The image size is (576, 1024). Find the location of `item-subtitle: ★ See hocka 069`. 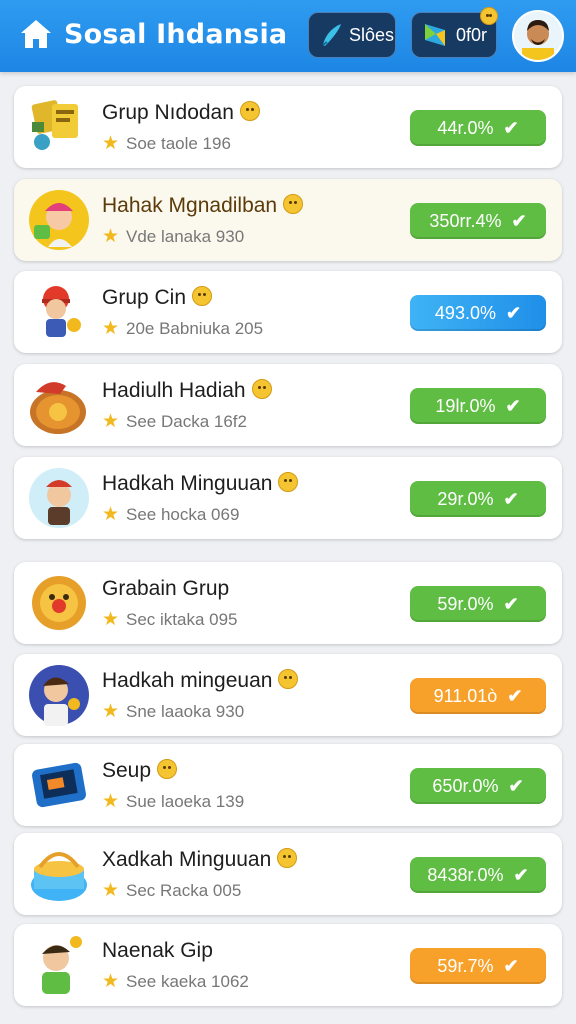

item-subtitle: ★ See hocka 069 is located at coordinates (171, 514).